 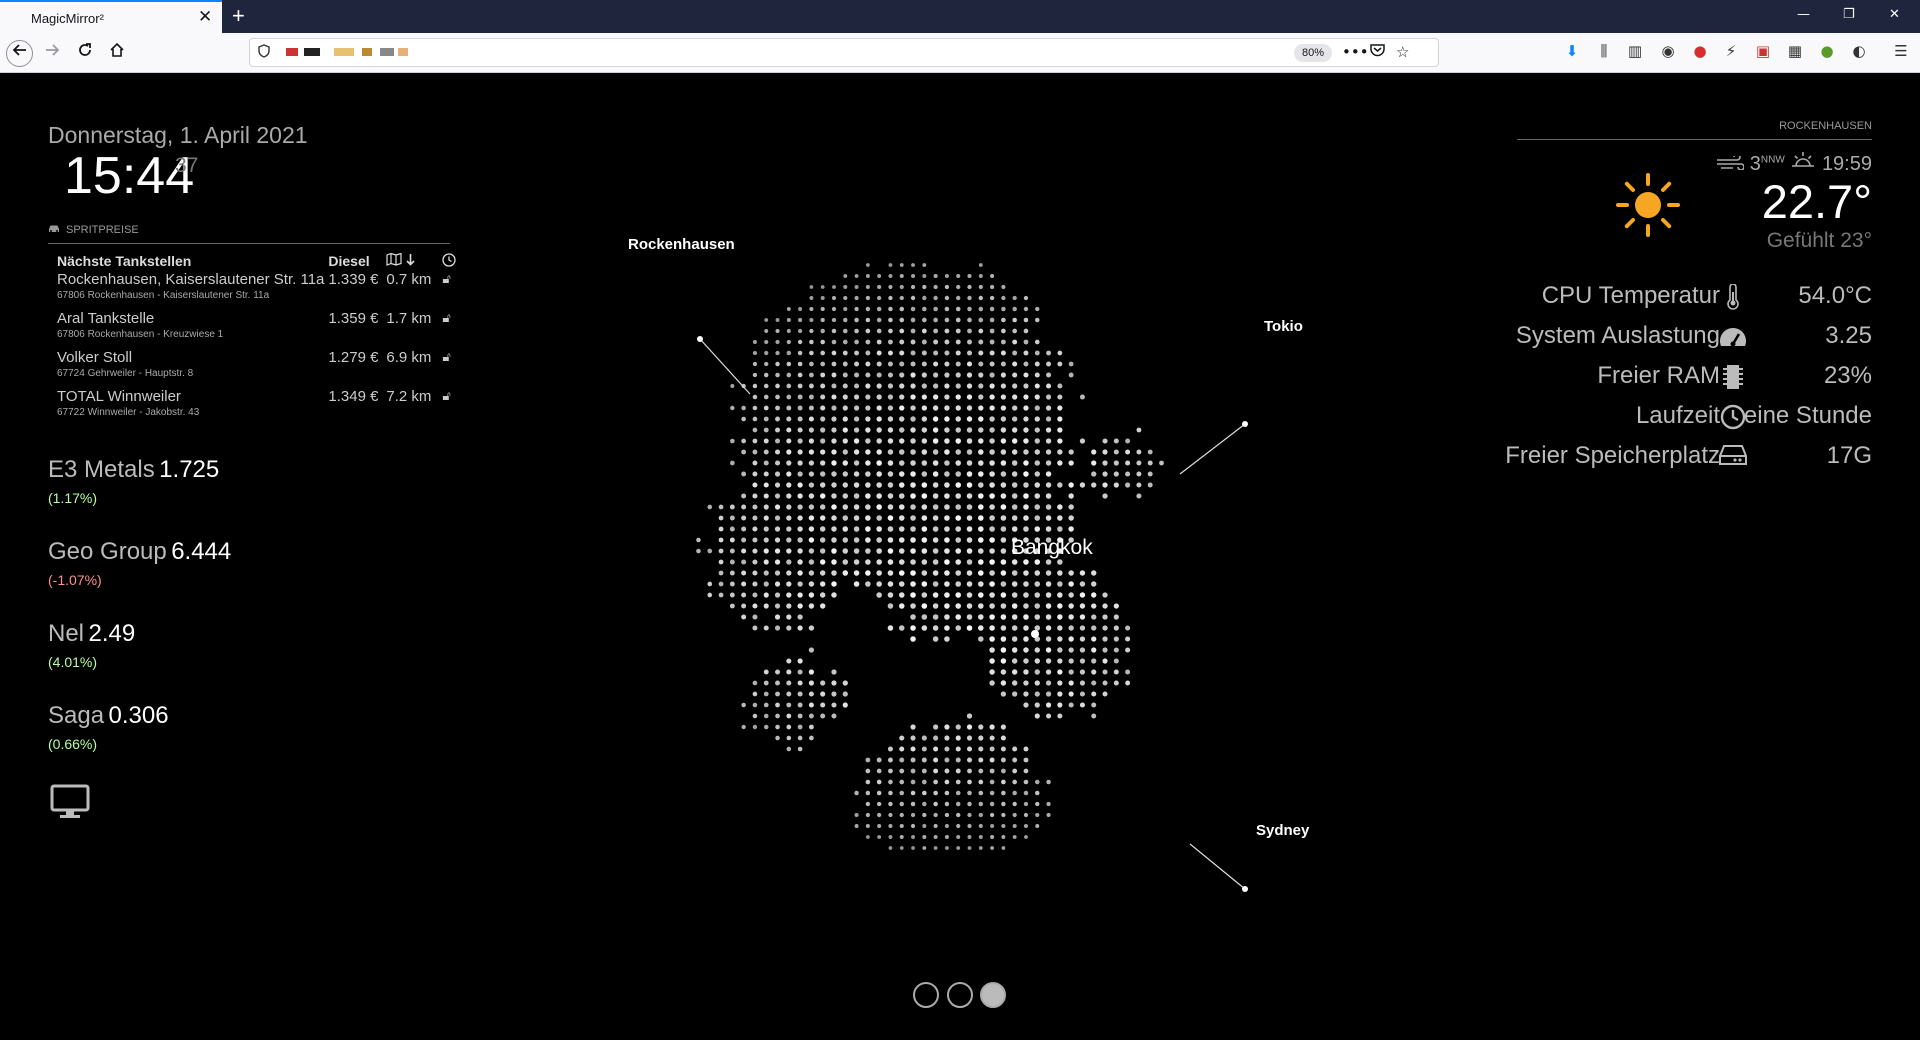 I want to click on home-button, so click(x=117, y=53).